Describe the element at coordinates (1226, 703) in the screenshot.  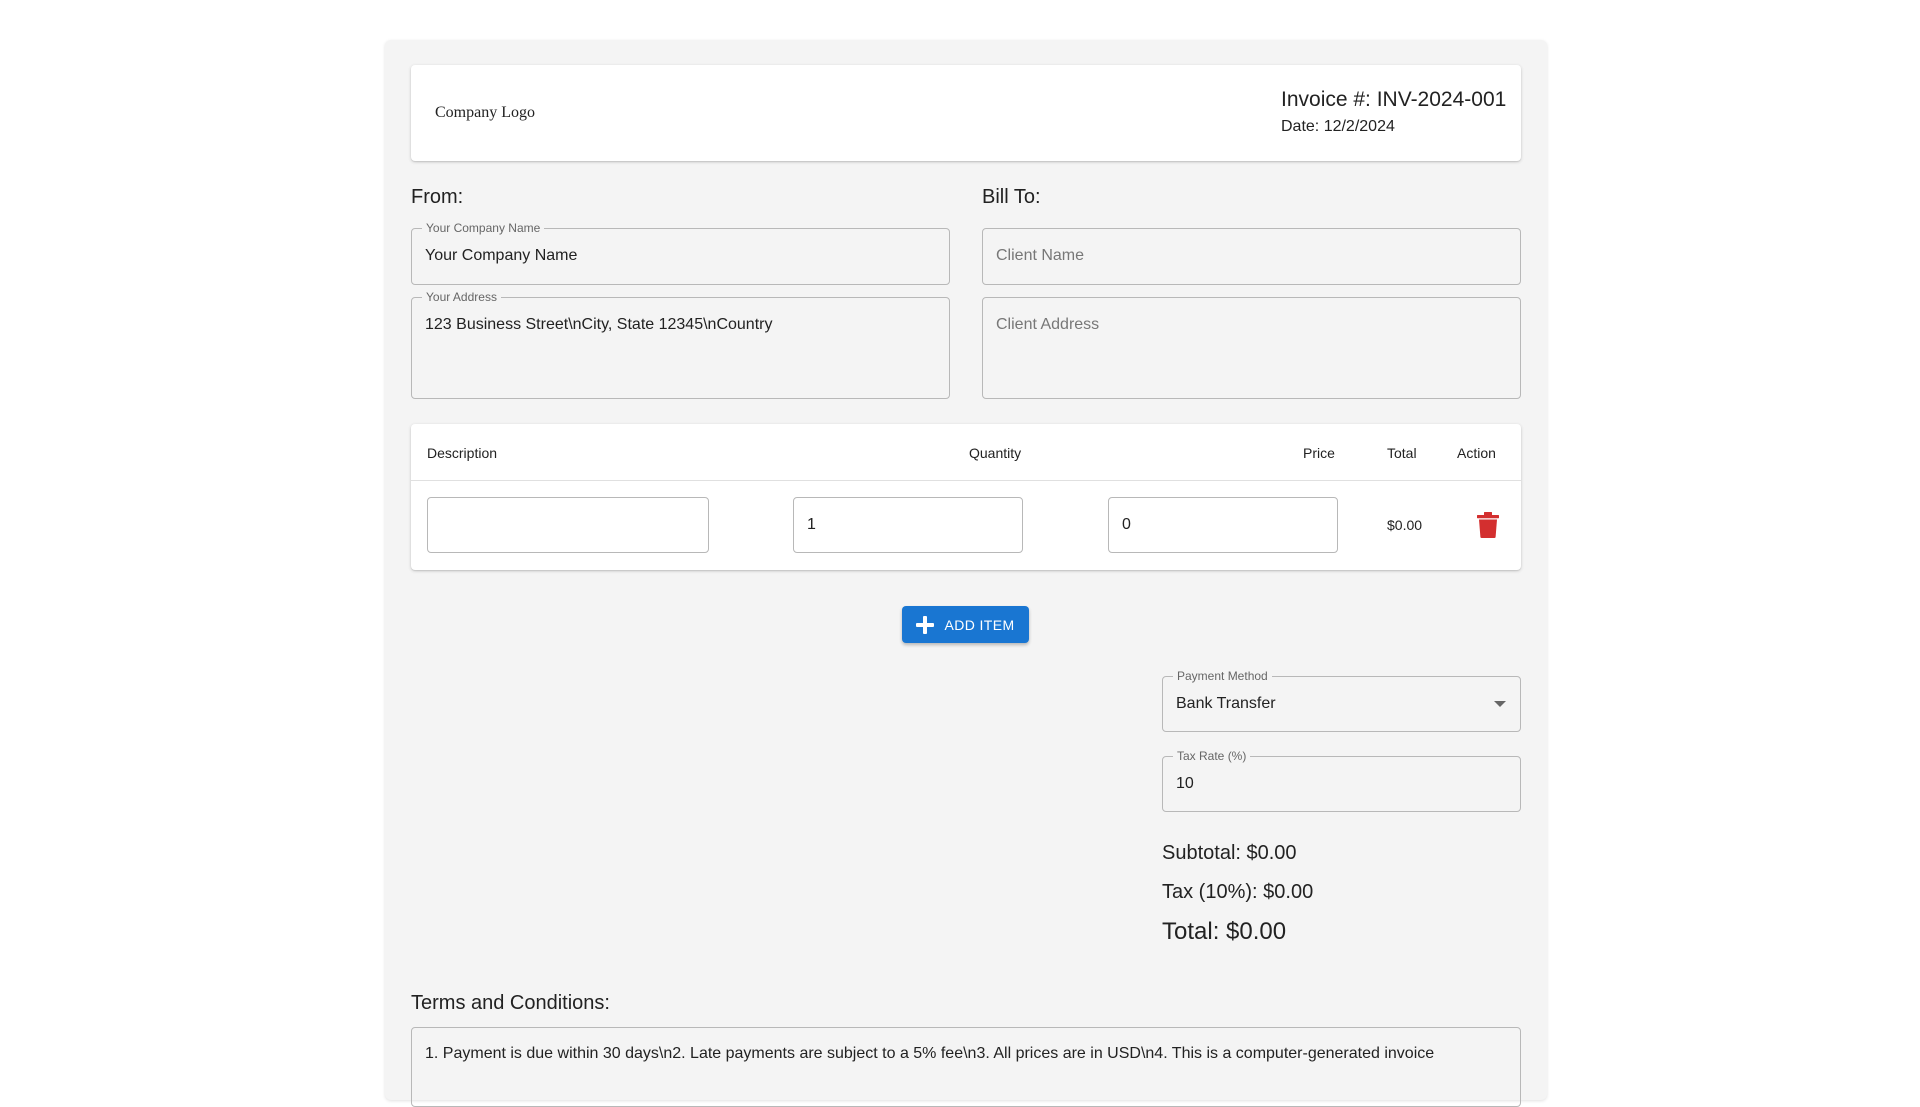
I see `payment-method-value: Bank Transfer` at that location.